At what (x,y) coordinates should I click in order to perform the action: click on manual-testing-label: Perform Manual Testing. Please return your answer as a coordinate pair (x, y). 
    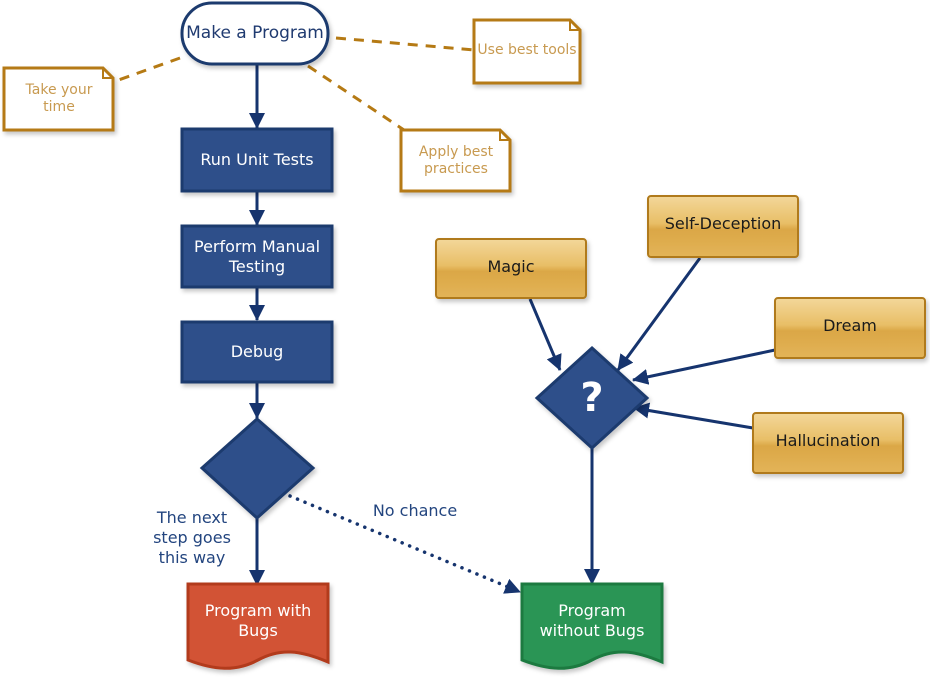
    Looking at the image, I should click on (257, 256).